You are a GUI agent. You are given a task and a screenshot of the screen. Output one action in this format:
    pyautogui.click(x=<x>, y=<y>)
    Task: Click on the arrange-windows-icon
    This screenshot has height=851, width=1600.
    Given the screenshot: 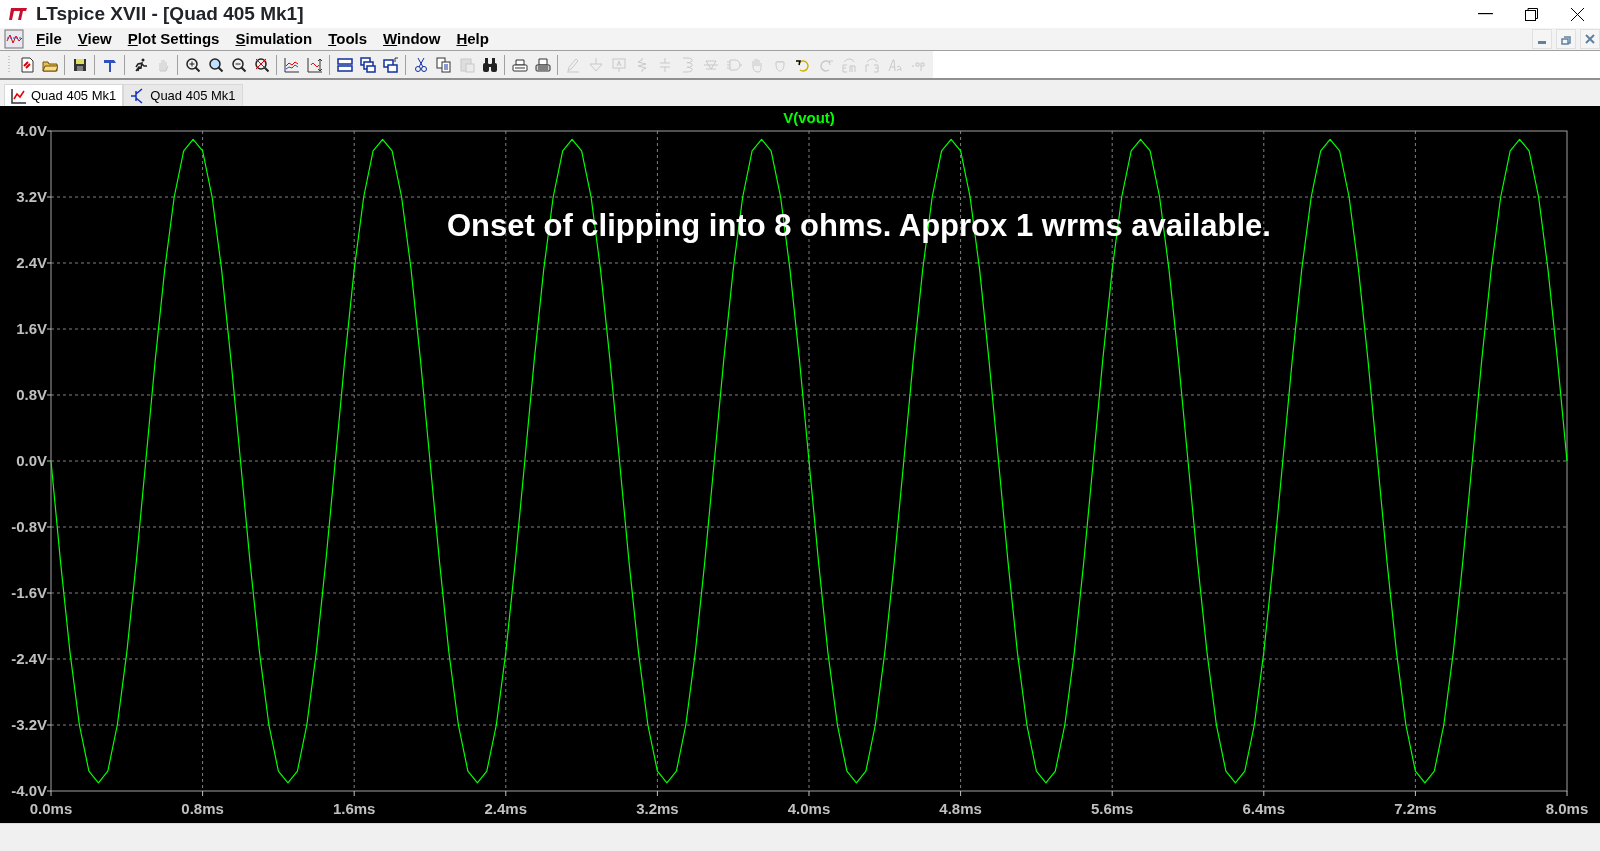 What is the action you would take?
    pyautogui.click(x=390, y=64)
    